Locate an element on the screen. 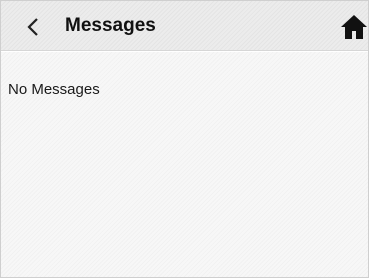 The width and height of the screenshot is (369, 278). empty-state-text: No Messages is located at coordinates (54, 89).